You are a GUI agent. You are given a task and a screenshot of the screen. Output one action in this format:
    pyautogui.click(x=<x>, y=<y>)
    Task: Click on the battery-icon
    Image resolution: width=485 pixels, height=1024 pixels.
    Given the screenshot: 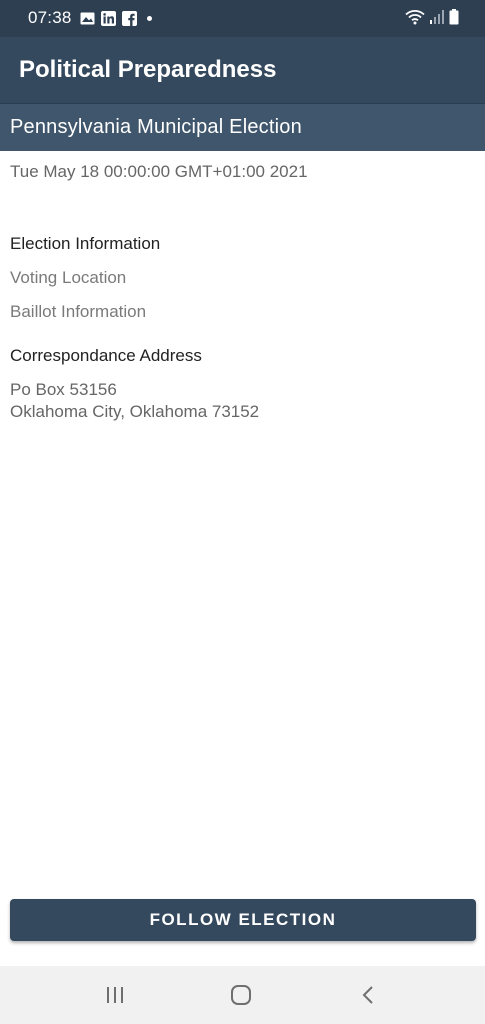 What is the action you would take?
    pyautogui.click(x=454, y=19)
    